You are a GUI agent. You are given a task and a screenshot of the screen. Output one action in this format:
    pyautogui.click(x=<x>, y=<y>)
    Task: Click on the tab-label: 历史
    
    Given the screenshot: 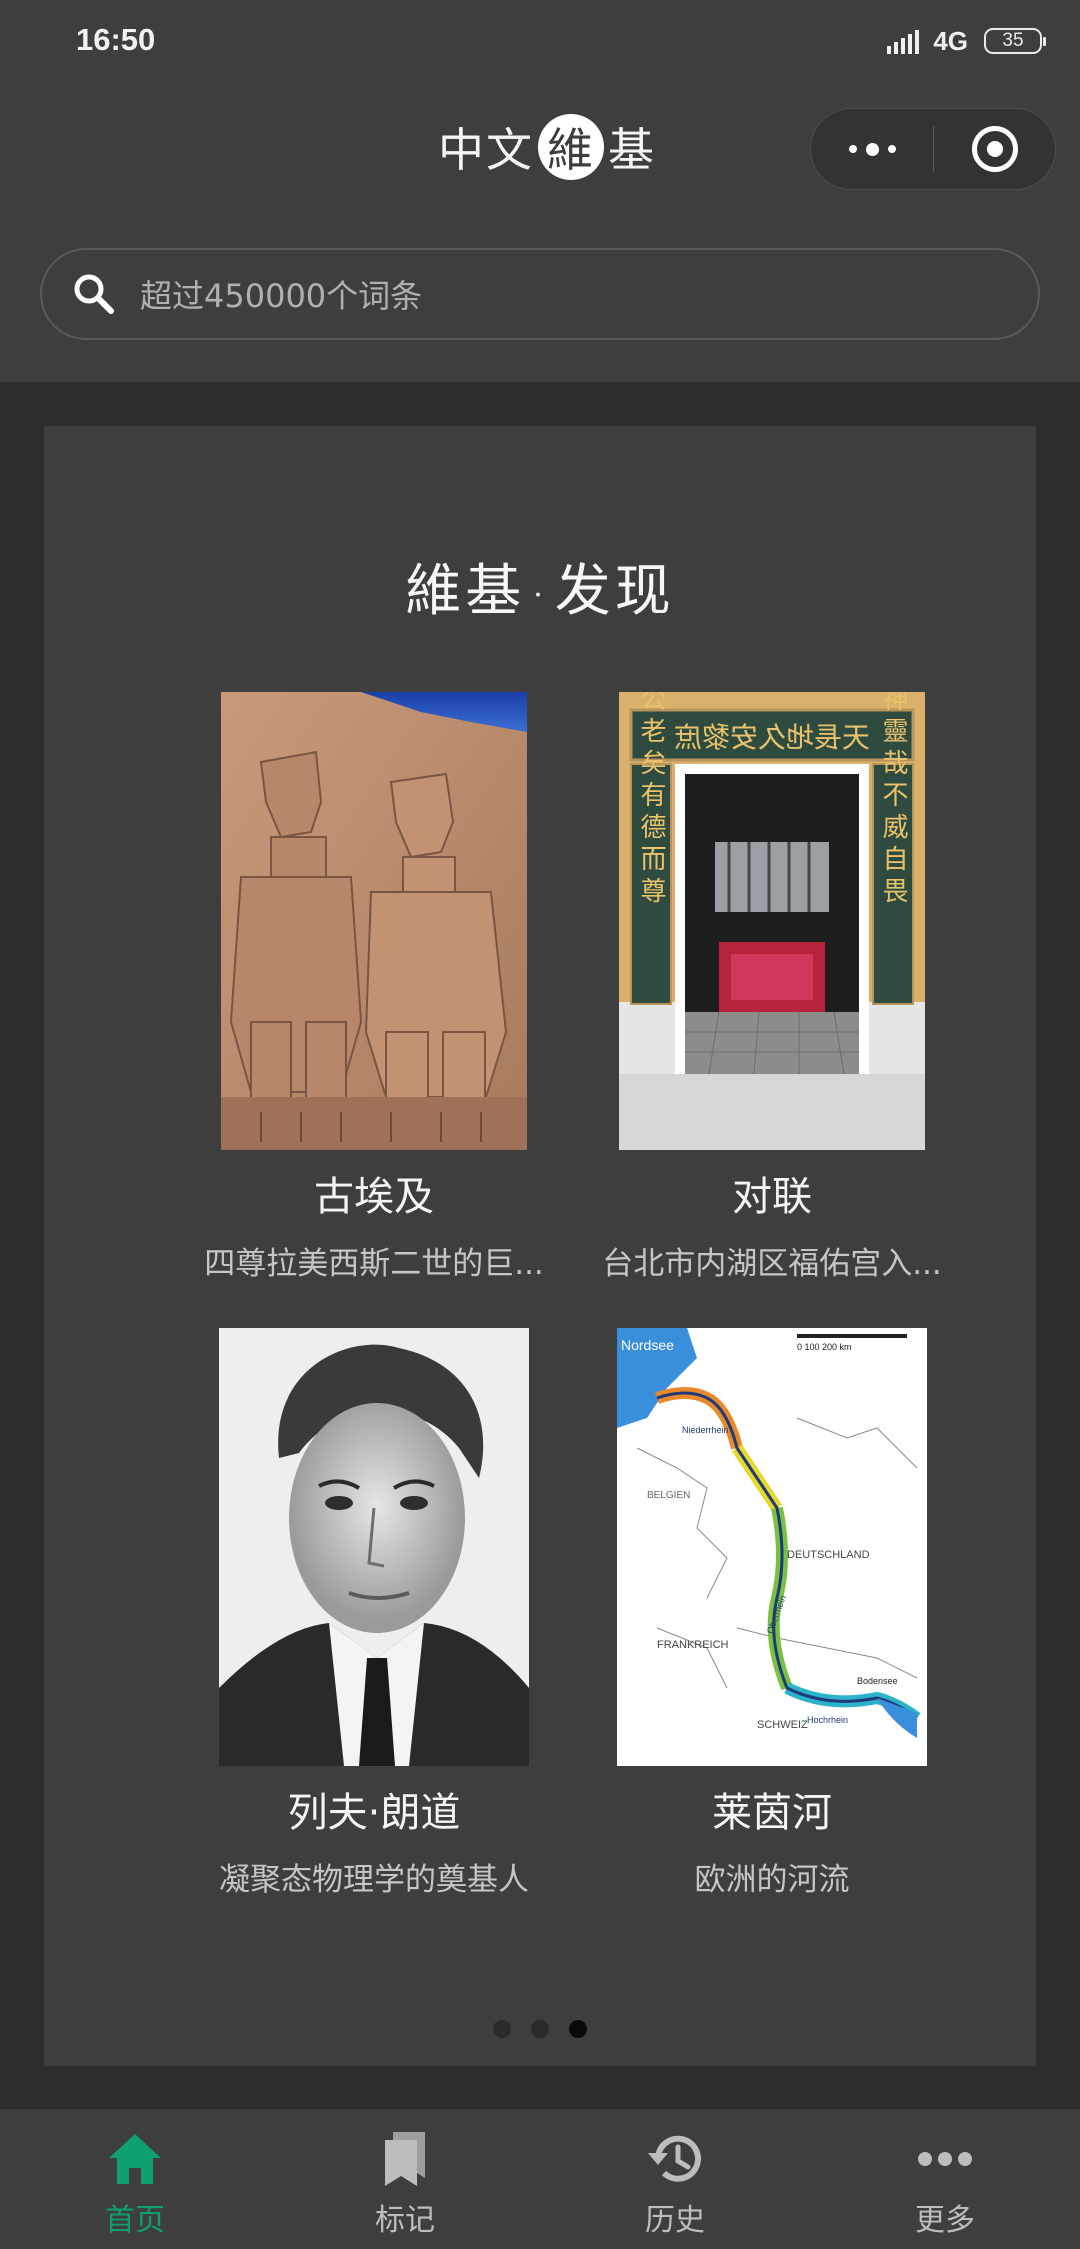 What is the action you would take?
    pyautogui.click(x=675, y=2220)
    